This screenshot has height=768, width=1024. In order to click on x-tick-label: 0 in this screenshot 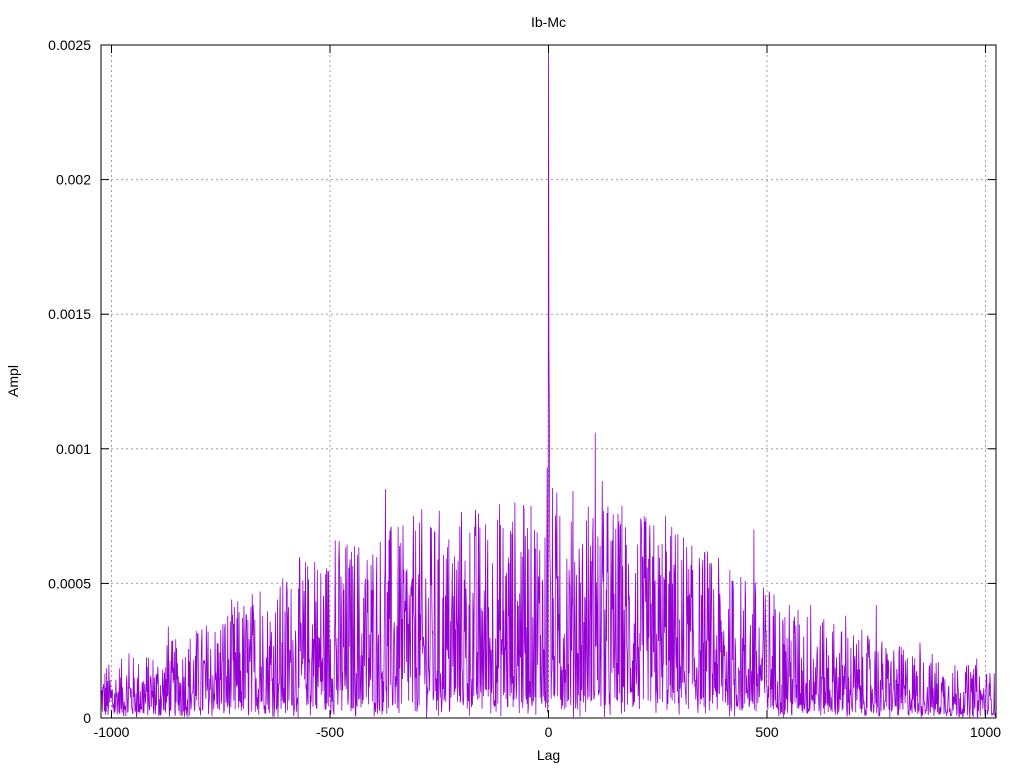, I will do `click(549, 732)`.